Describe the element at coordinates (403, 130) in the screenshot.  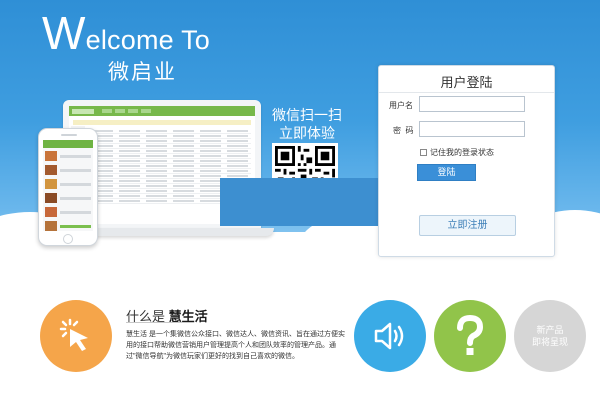
I see `password-label: 密 码` at that location.